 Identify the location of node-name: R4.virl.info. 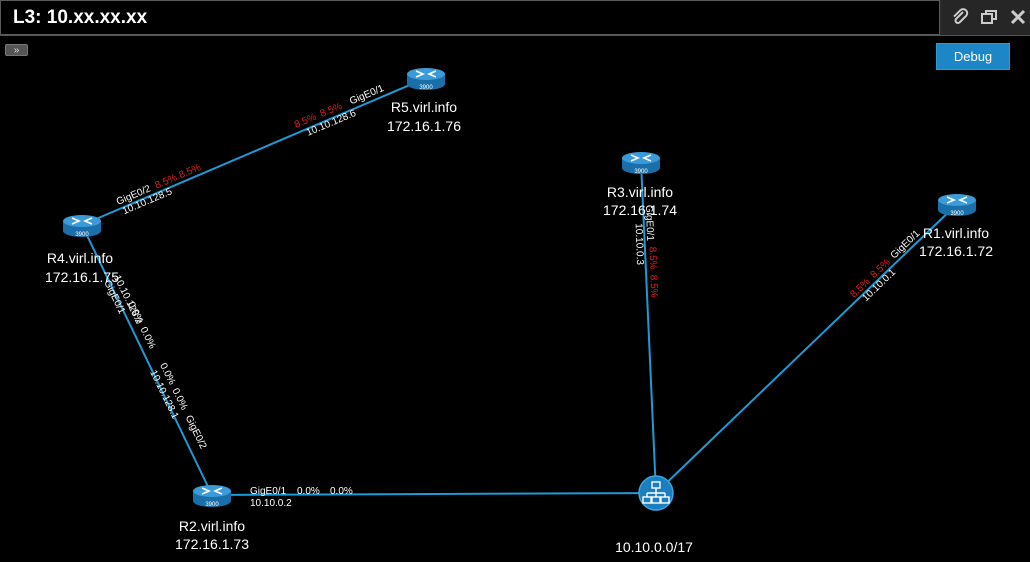
(80, 258).